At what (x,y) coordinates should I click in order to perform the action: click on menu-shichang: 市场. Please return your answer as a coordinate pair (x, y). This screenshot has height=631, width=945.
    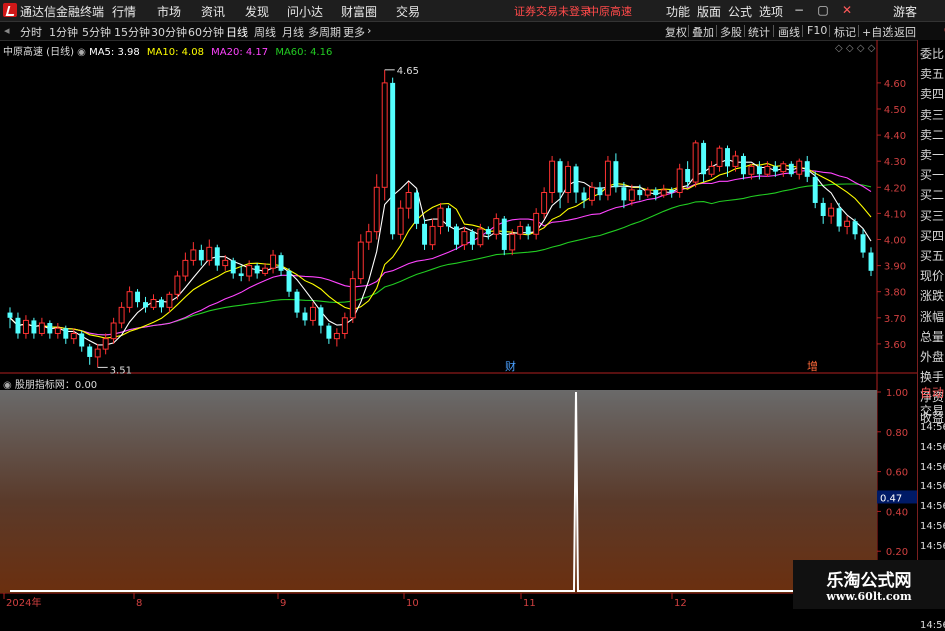
    Looking at the image, I should click on (169, 11).